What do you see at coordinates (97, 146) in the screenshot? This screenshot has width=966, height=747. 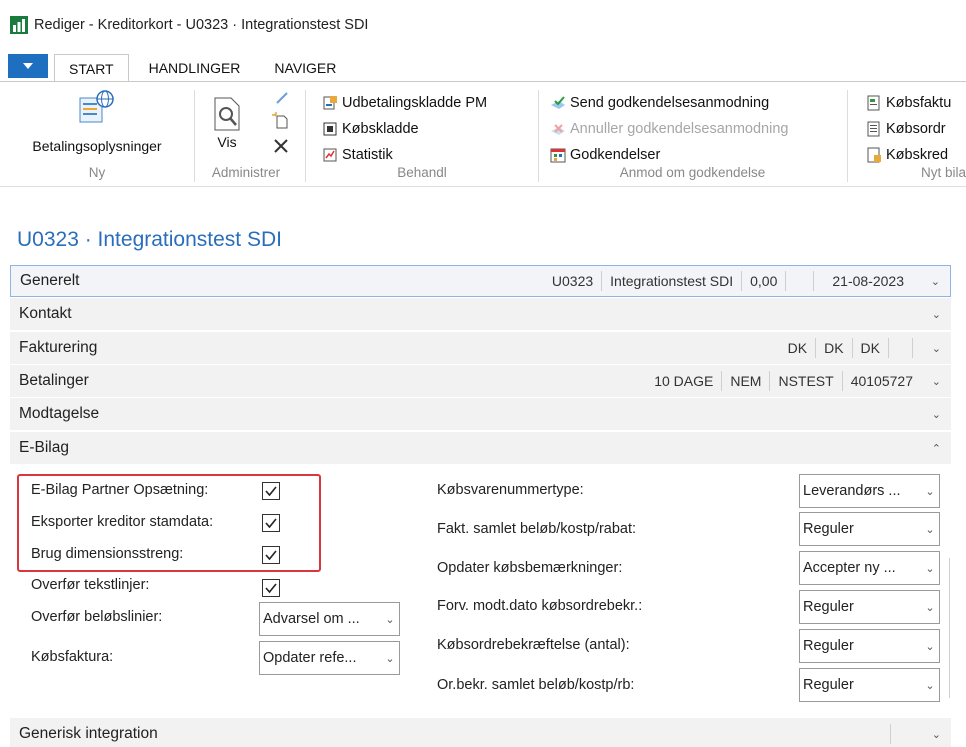 I see `betalingsoplysninger-label: Betalingsoplysninger` at bounding box center [97, 146].